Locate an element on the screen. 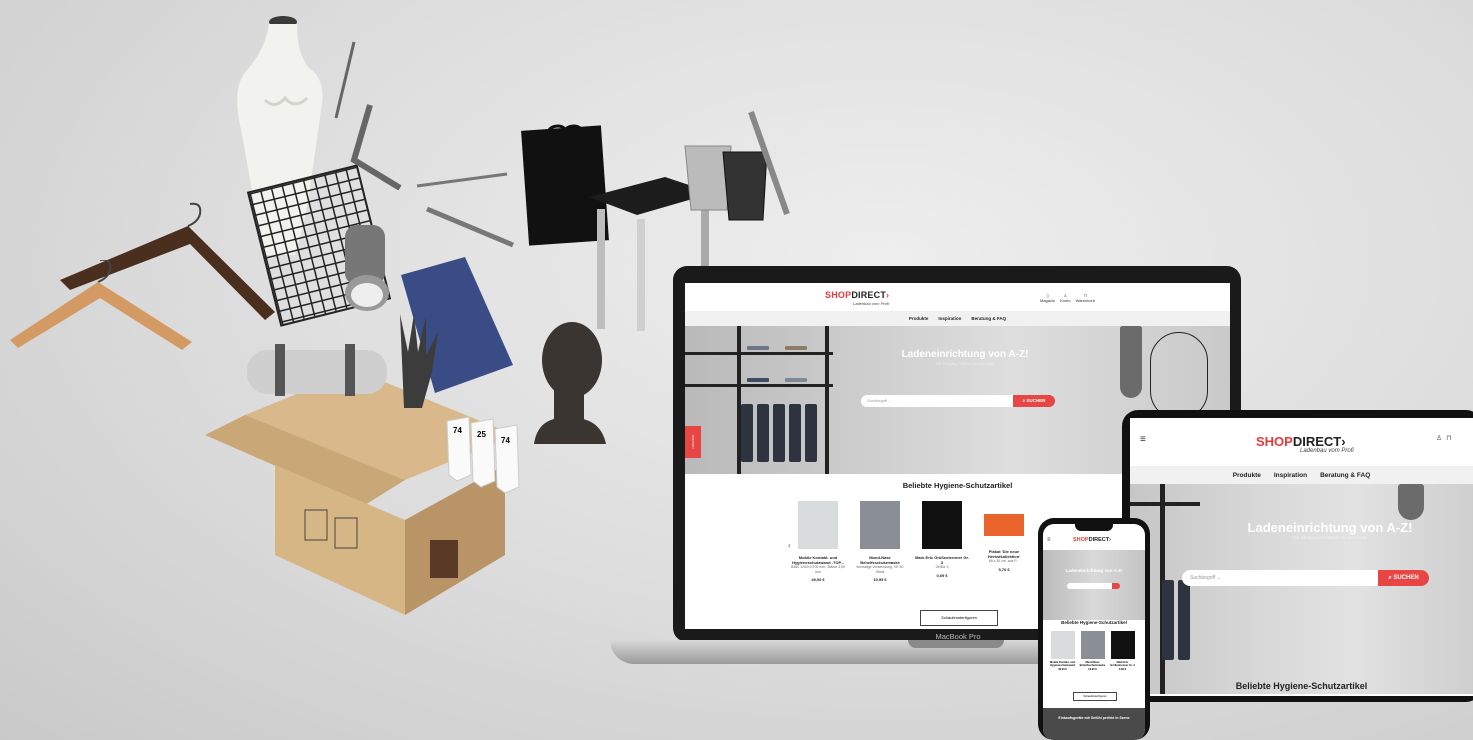 This screenshot has width=1473, height=740. laptop-brand-label: MacBook Pro is located at coordinates (958, 636).